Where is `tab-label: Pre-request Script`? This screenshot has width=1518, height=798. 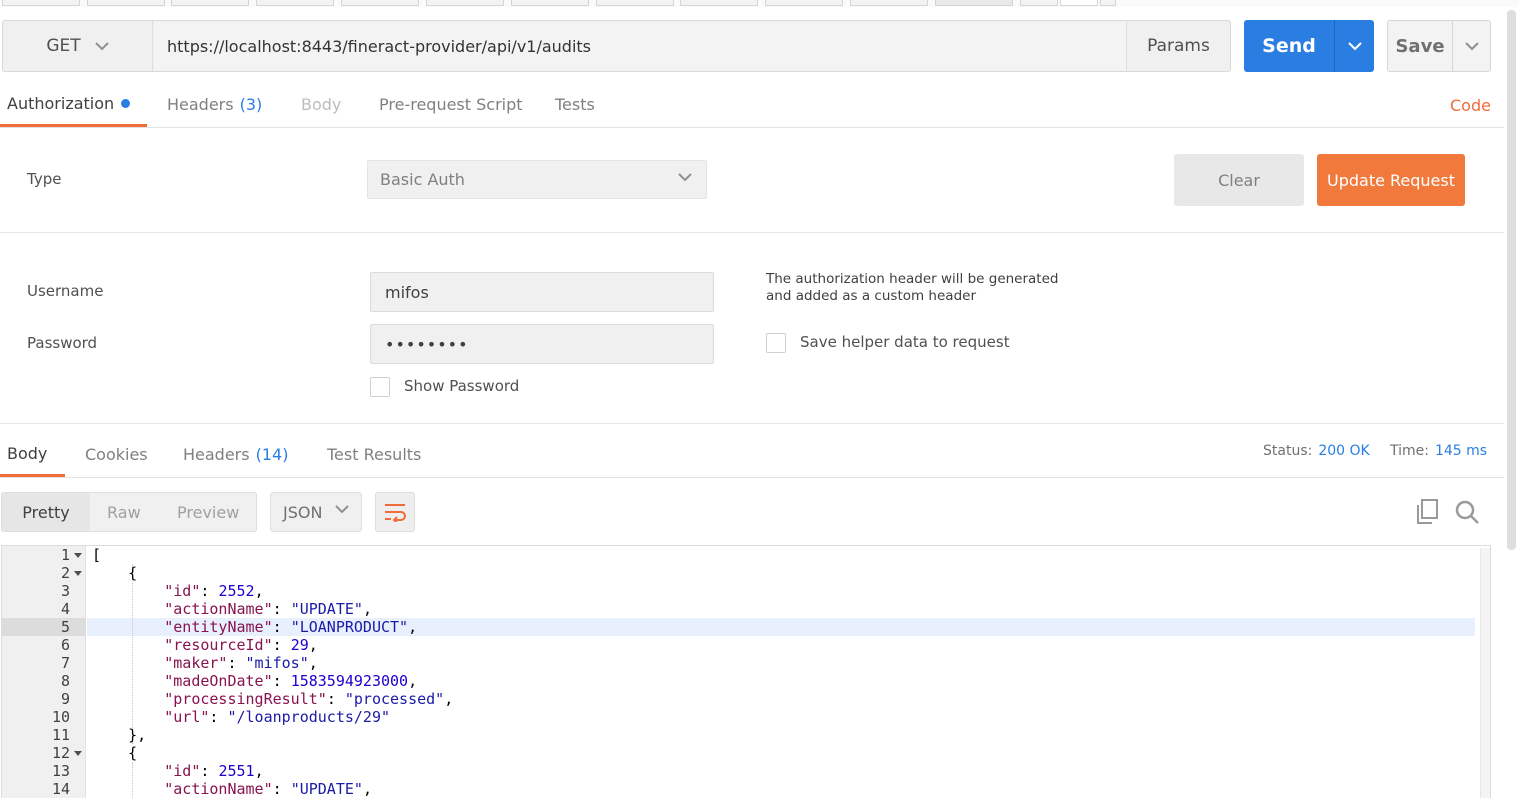 tab-label: Pre-request Script is located at coordinates (451, 104).